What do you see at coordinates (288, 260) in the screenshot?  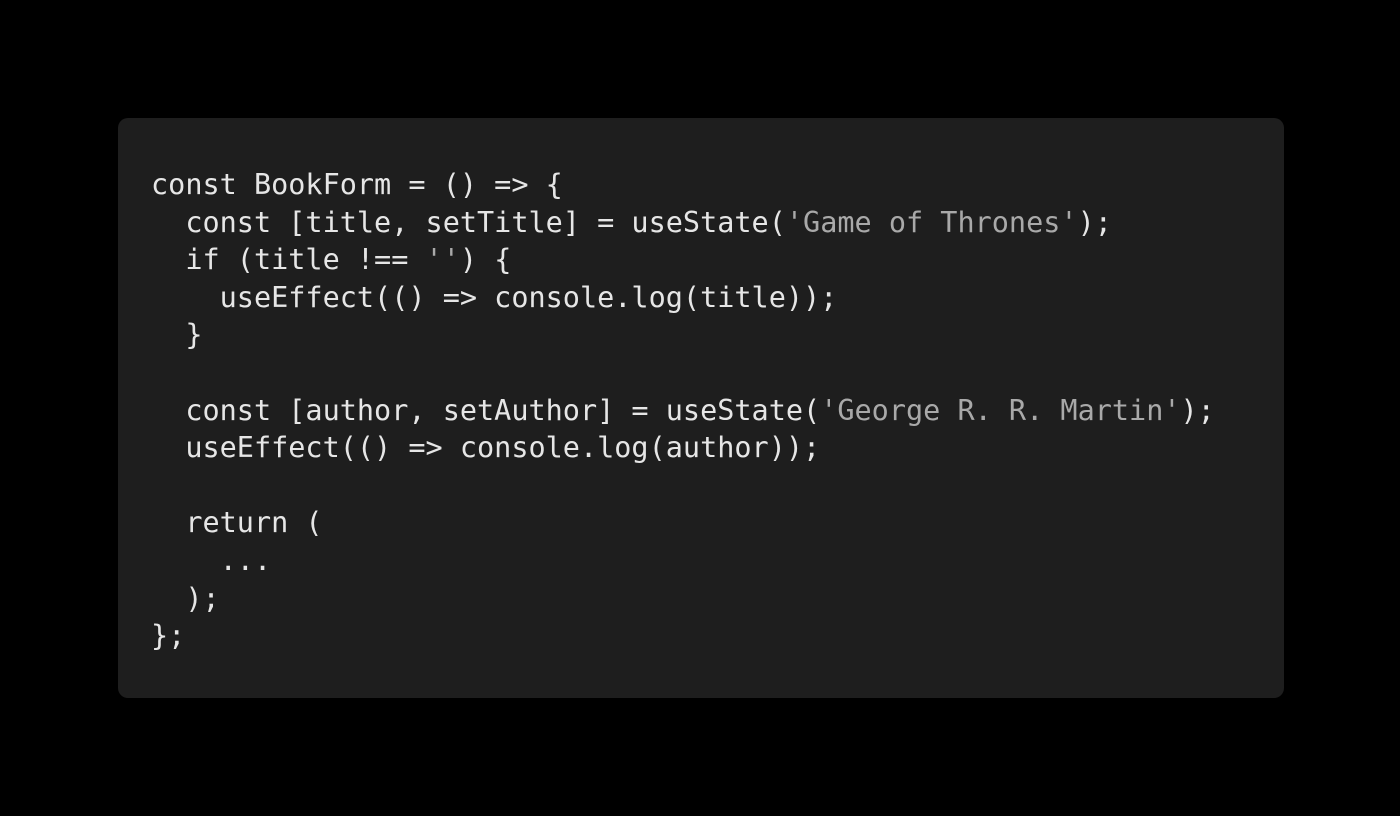 I see `code-token: if (title !==` at bounding box center [288, 260].